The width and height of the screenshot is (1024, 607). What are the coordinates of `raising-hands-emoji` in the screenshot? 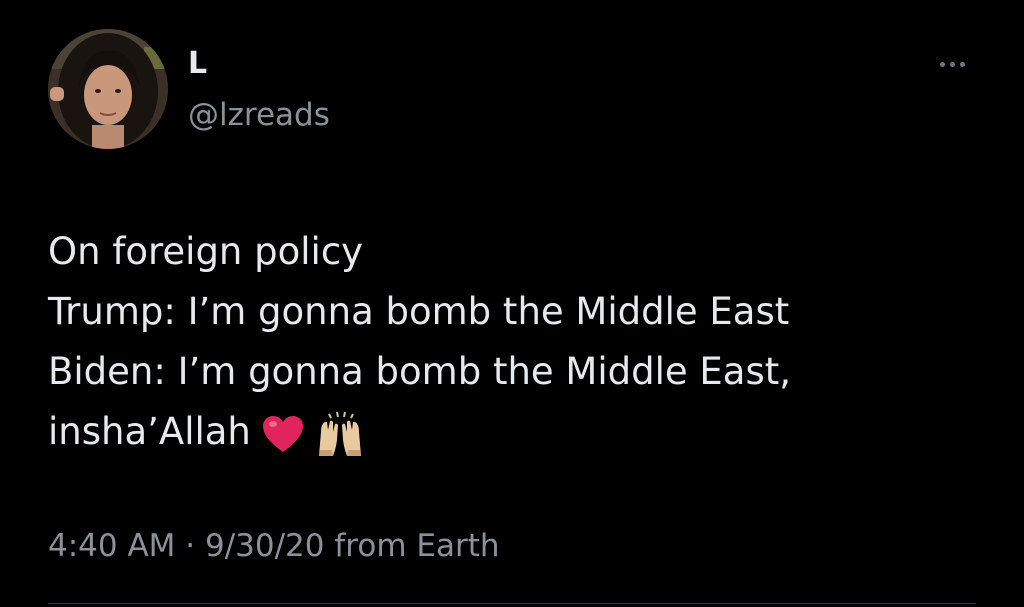 It's located at (340, 434).